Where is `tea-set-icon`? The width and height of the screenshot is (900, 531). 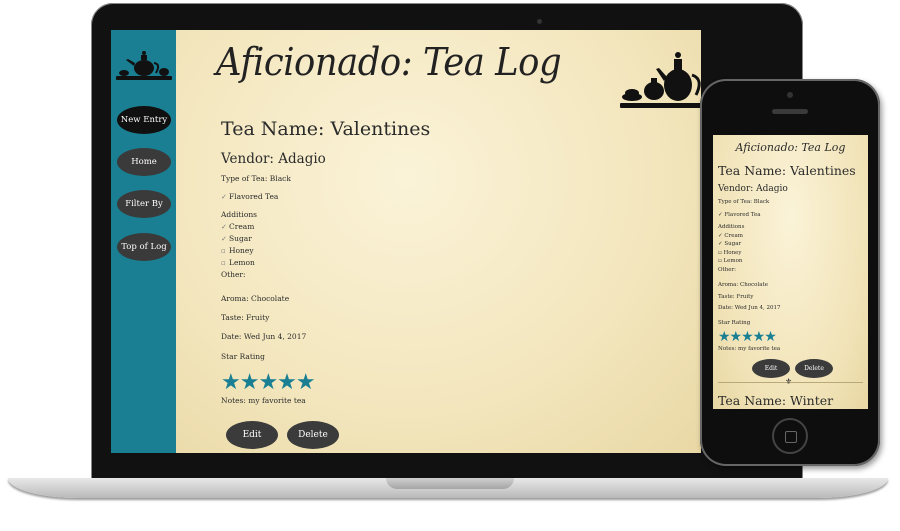 tea-set-icon is located at coordinates (660, 80).